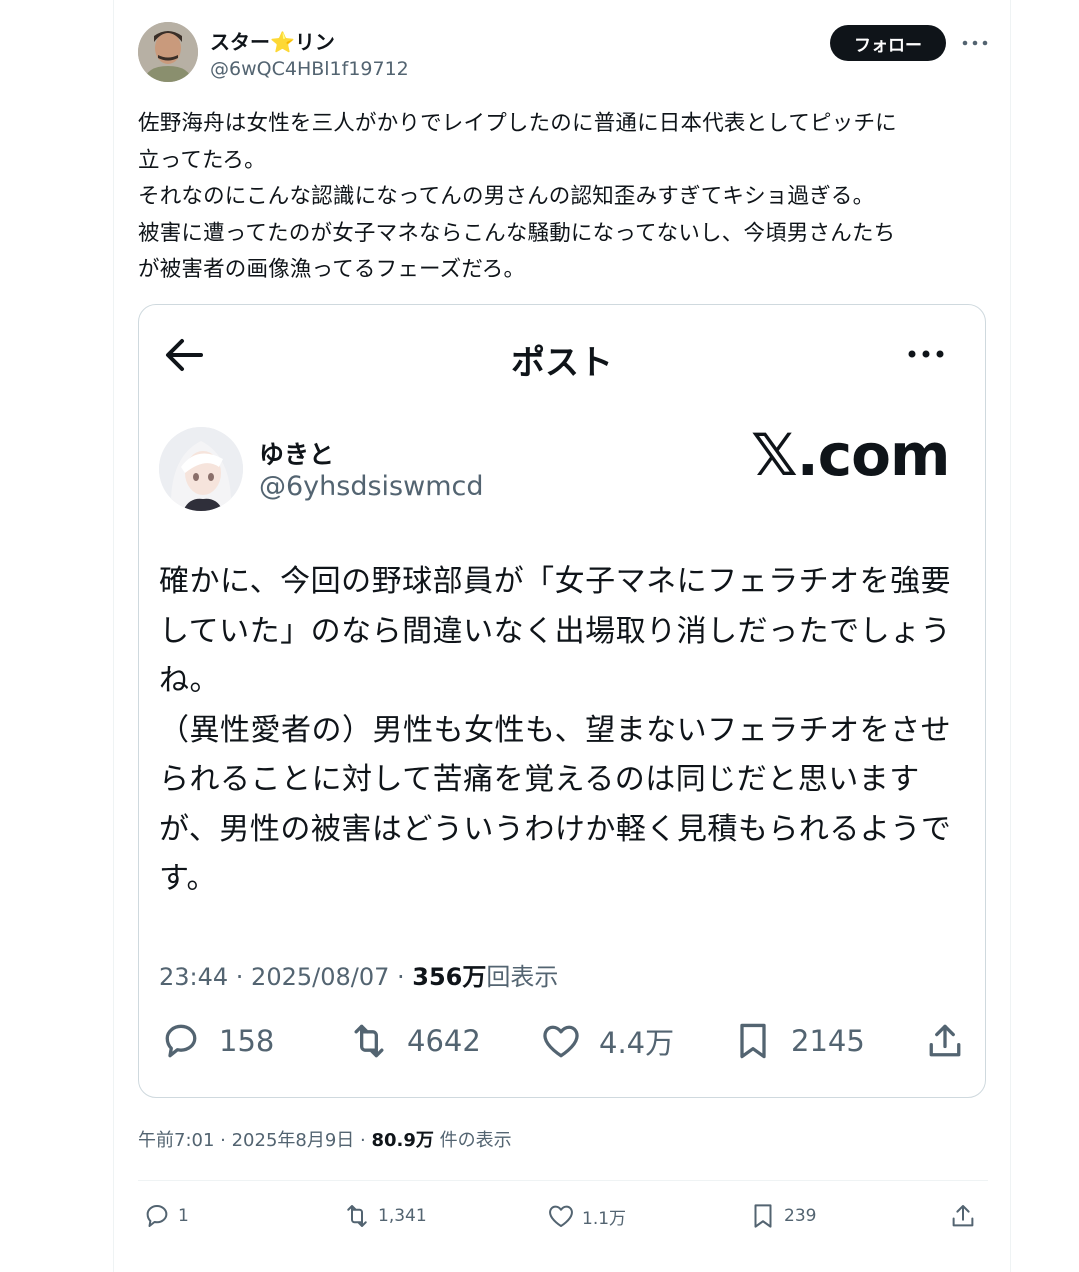 The image size is (1079, 1272). What do you see at coordinates (332, 269) in the screenshot?
I see `tweet-text-line: が被害者の画像漁ってるフェーズだろ。` at bounding box center [332, 269].